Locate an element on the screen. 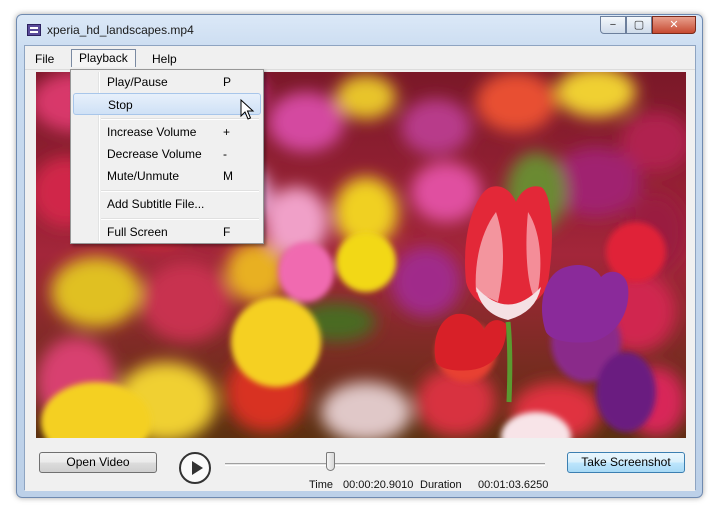  menu-item-label: Full Screen is located at coordinates (137, 232).